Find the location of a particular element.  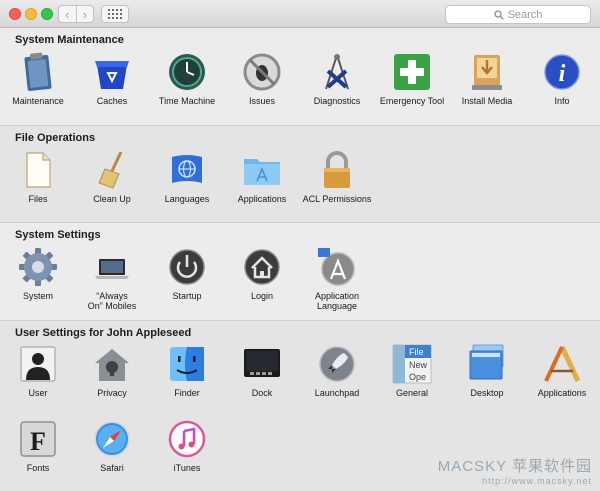

pane-fonts: F Fonts is located at coordinates (38, 445).